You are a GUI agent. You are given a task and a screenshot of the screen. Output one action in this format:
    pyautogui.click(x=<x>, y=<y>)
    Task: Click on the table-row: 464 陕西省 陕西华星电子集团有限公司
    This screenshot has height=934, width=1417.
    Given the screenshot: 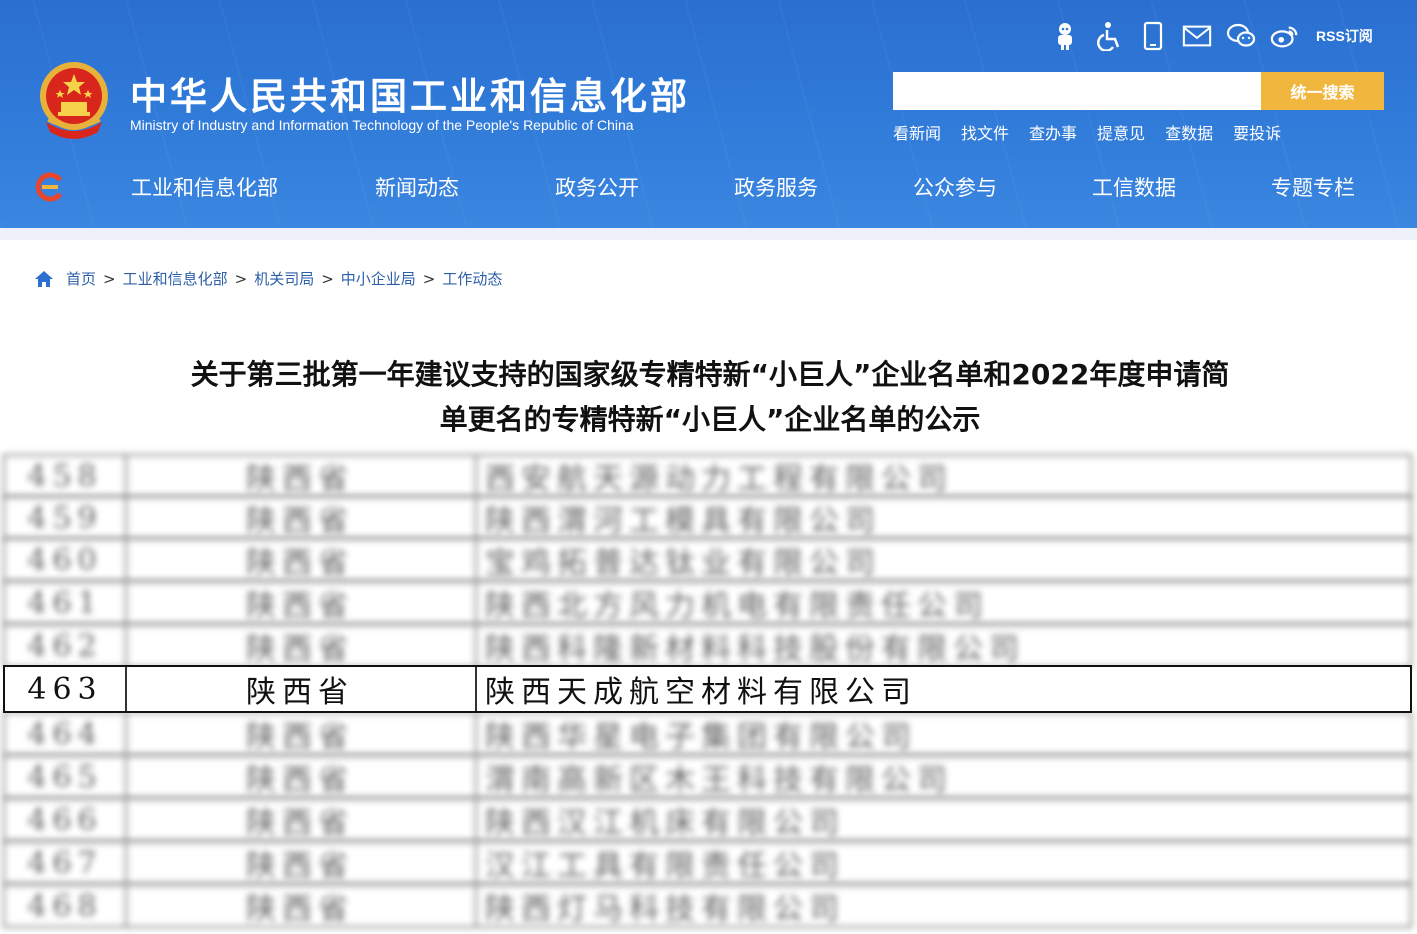 What is the action you would take?
    pyautogui.click(x=707, y=734)
    